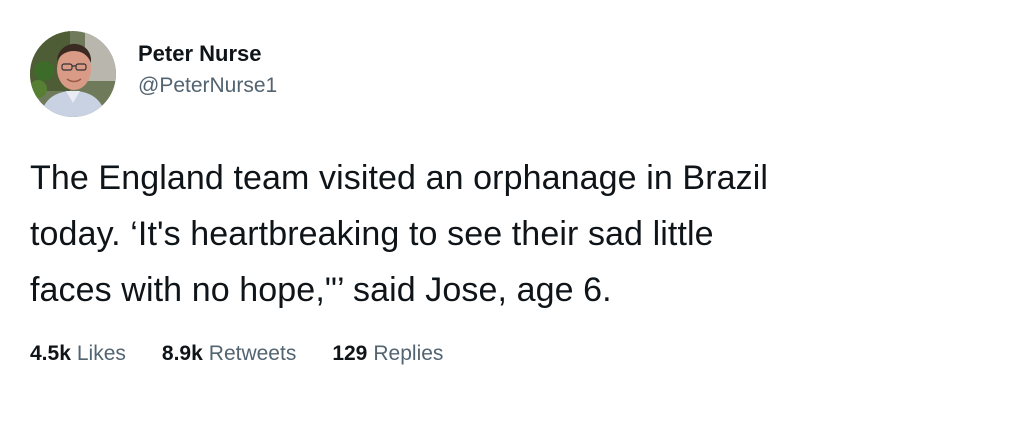 The width and height of the screenshot is (1019, 429). What do you see at coordinates (207, 54) in the screenshot?
I see `author-display-name: Peter Nurse` at bounding box center [207, 54].